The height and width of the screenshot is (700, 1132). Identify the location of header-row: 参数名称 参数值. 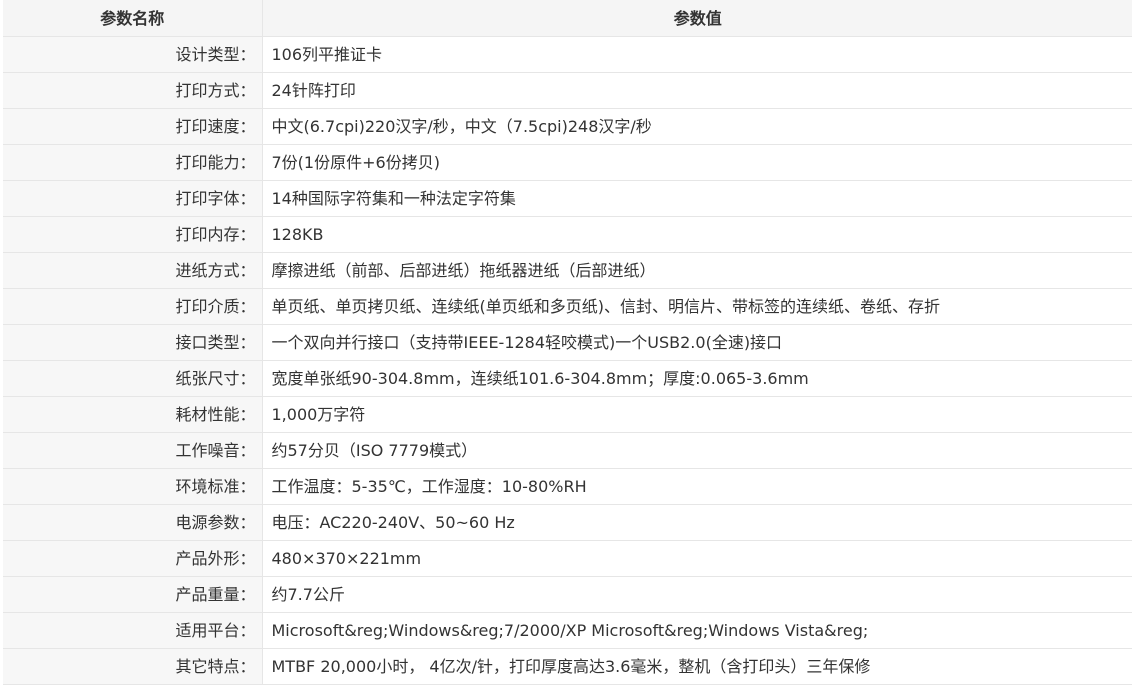
(567, 18).